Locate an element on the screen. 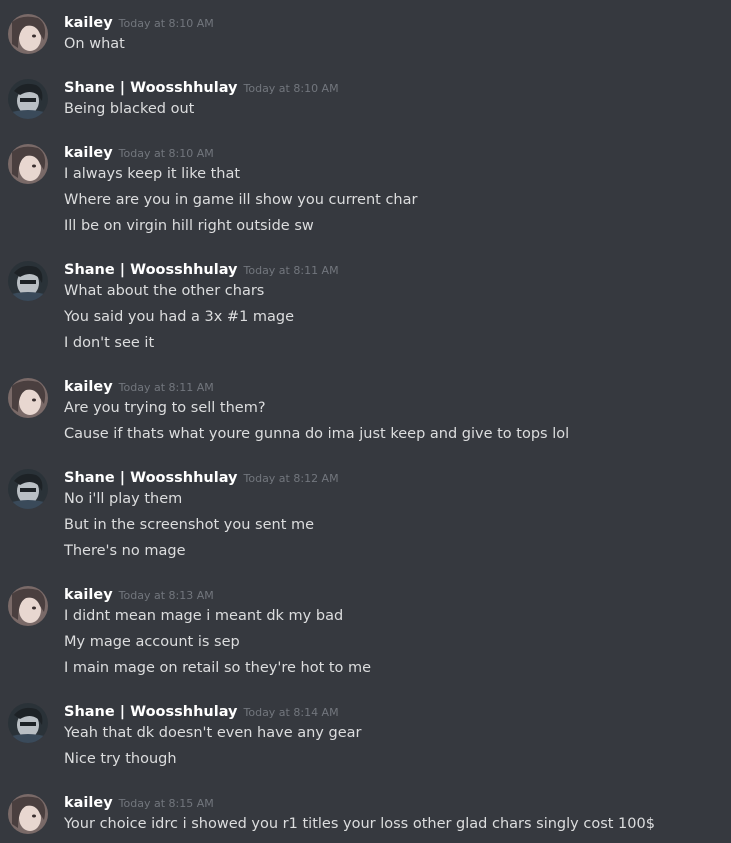  message-text: Ill be on virgin hill right outside sw is located at coordinates (189, 226).